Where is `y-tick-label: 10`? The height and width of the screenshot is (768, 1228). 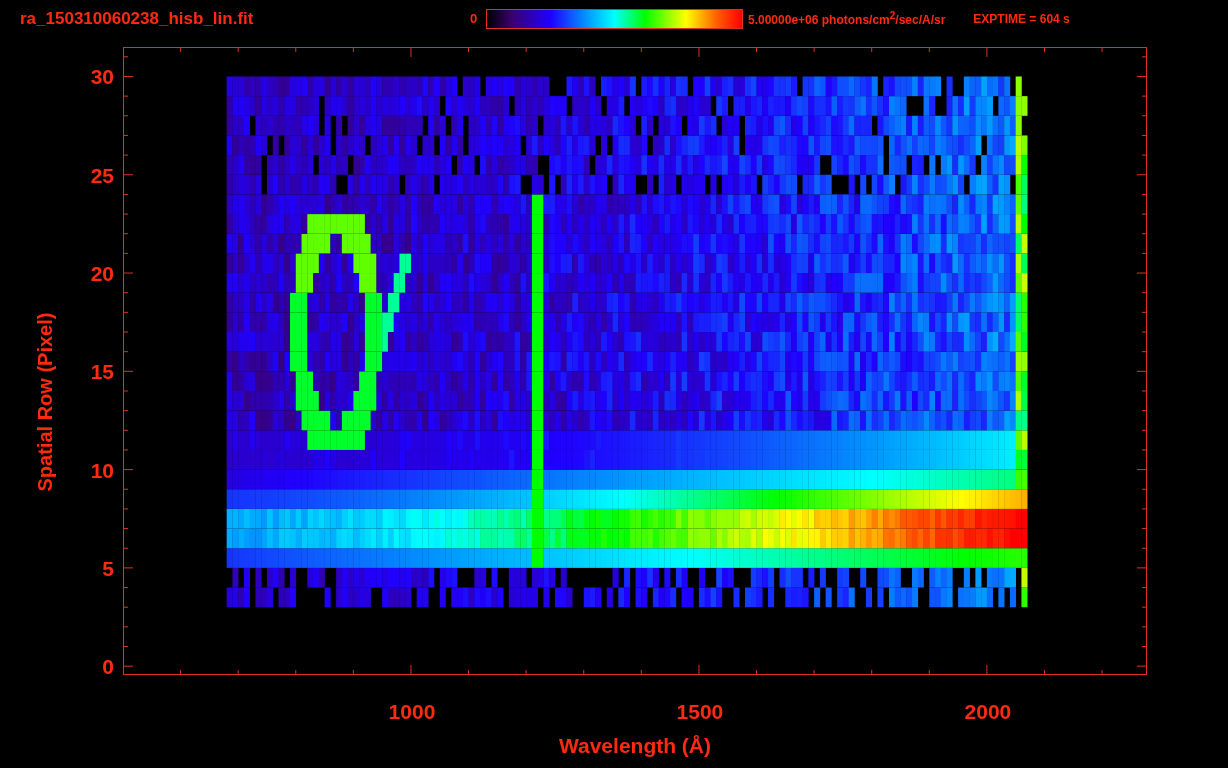
y-tick-label: 10 is located at coordinates (102, 470).